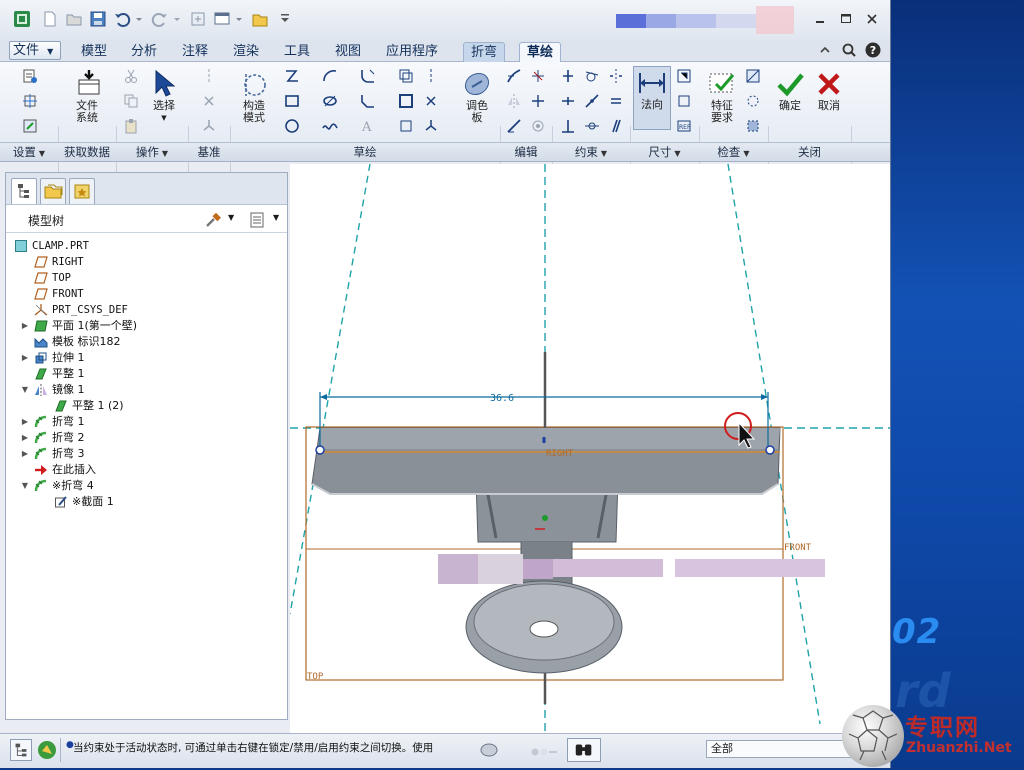 Image resolution: width=1024 pixels, height=770 pixels. Describe the element at coordinates (77, 342) in the screenshot. I see `tree-item: 模板 标识182` at that location.